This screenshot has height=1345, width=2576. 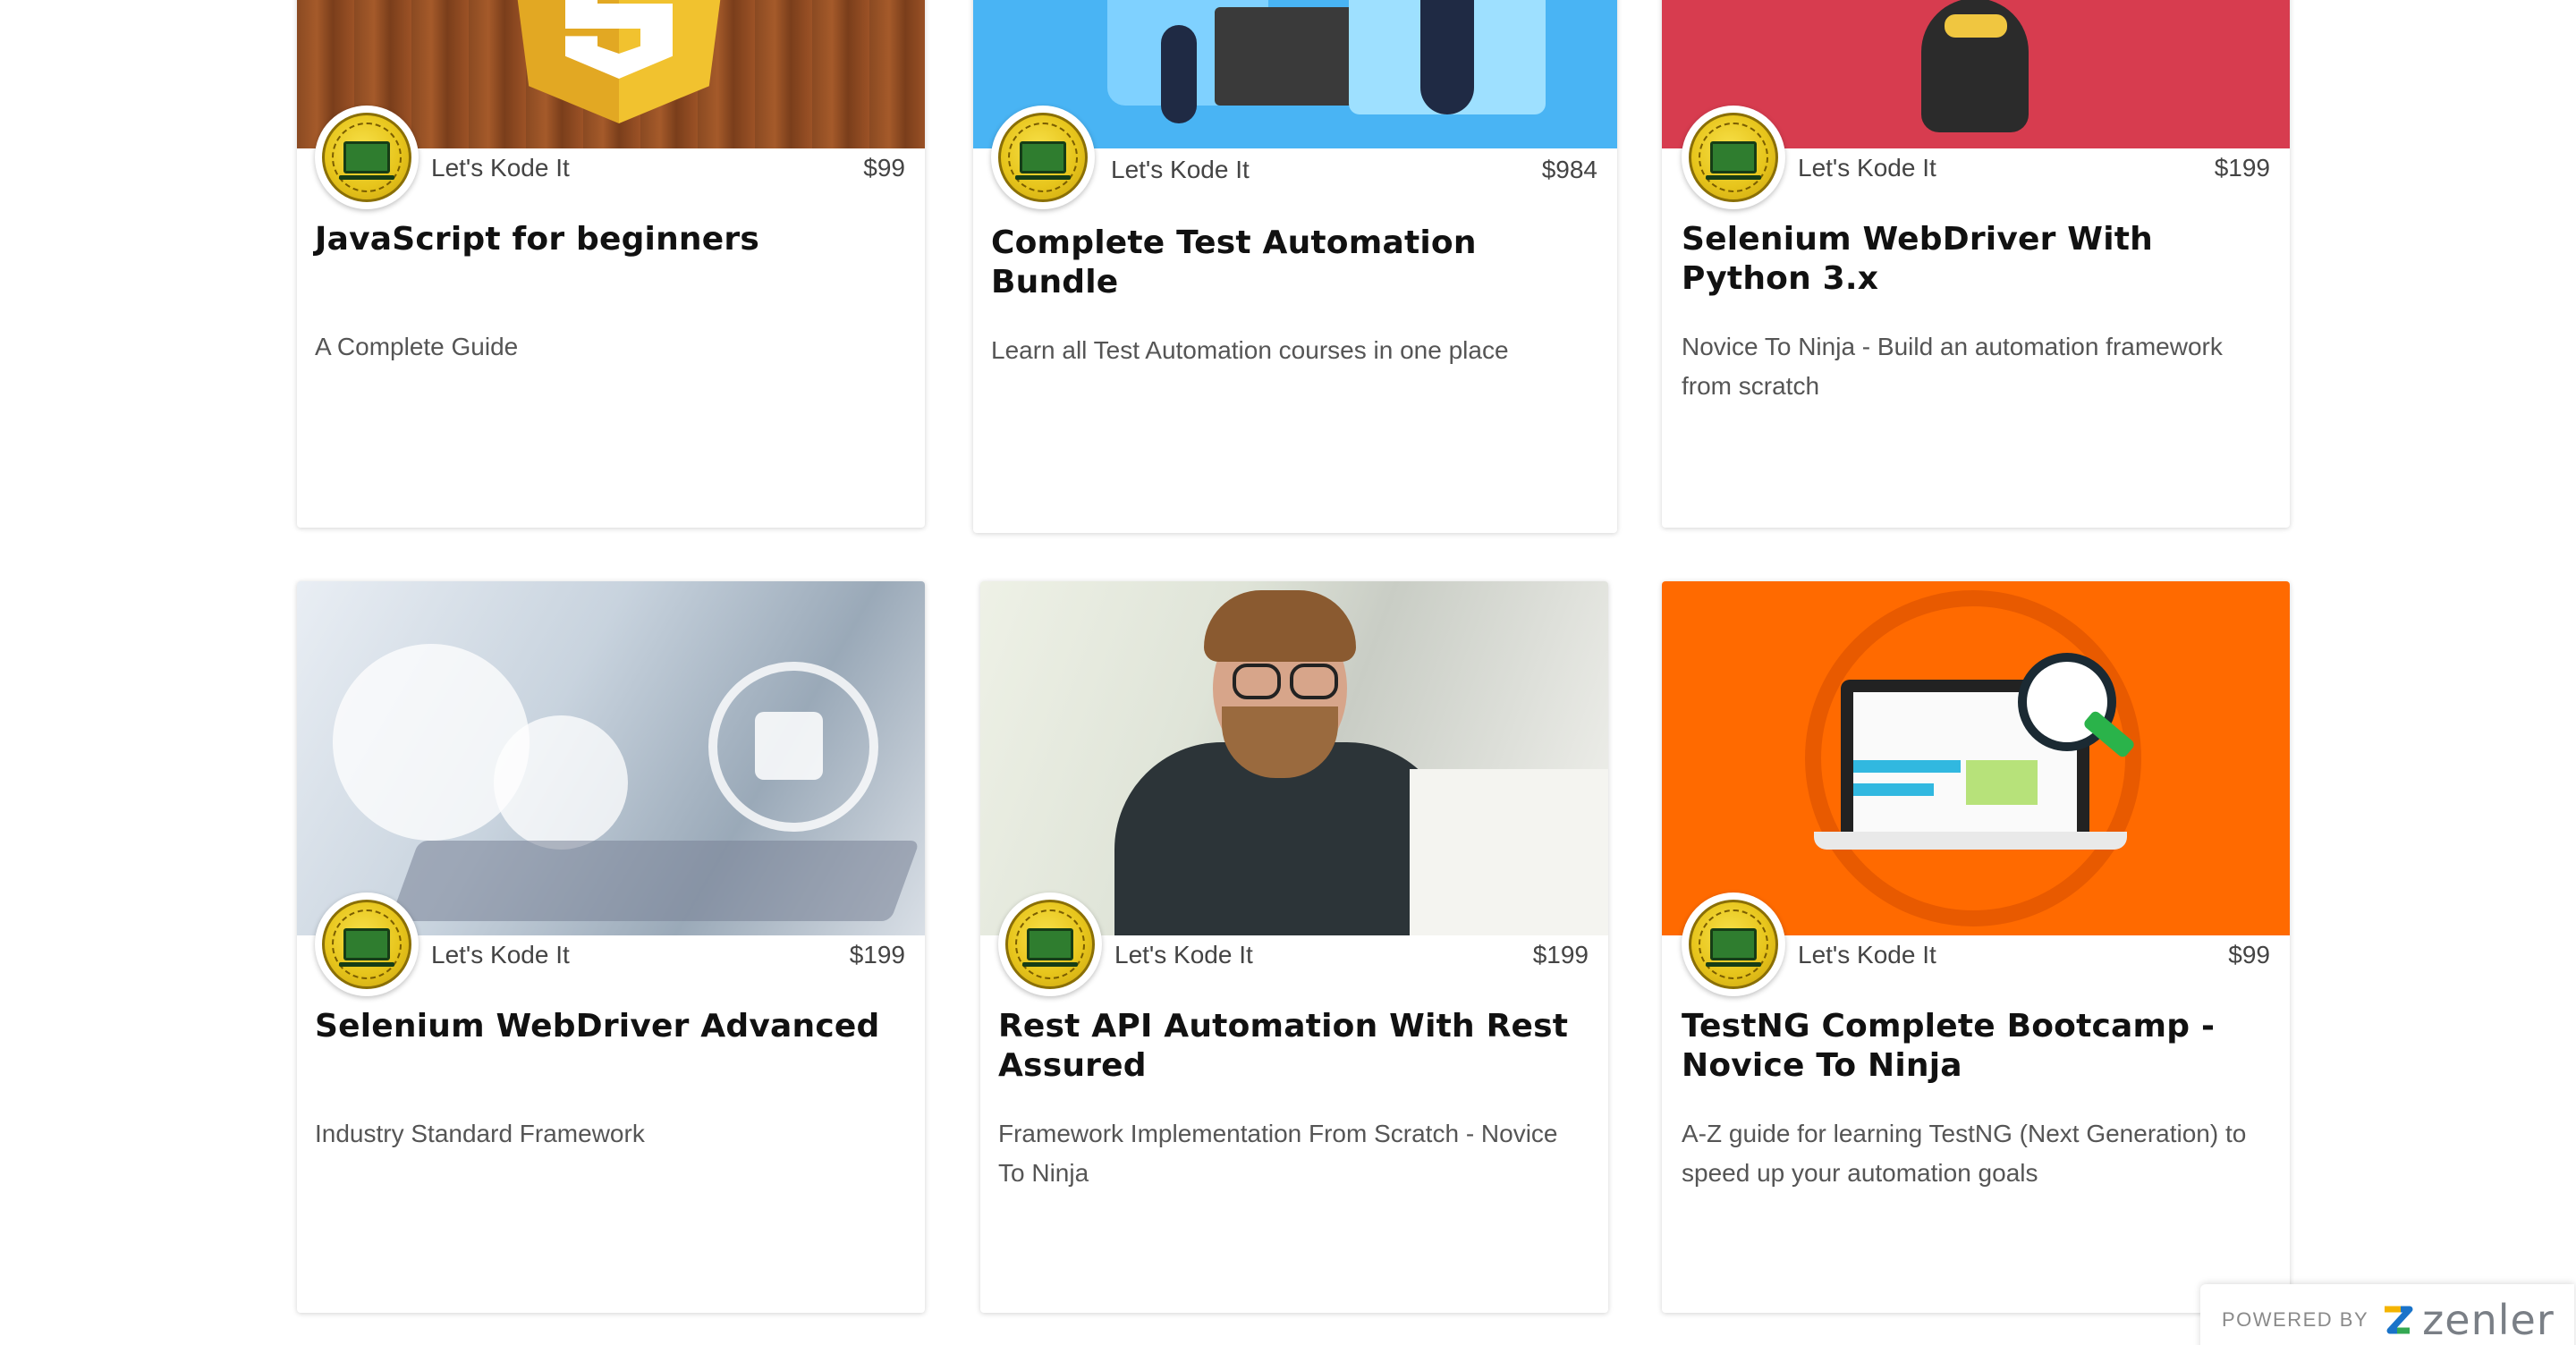 What do you see at coordinates (1509, 852) in the screenshot?
I see `laptop-icon` at bounding box center [1509, 852].